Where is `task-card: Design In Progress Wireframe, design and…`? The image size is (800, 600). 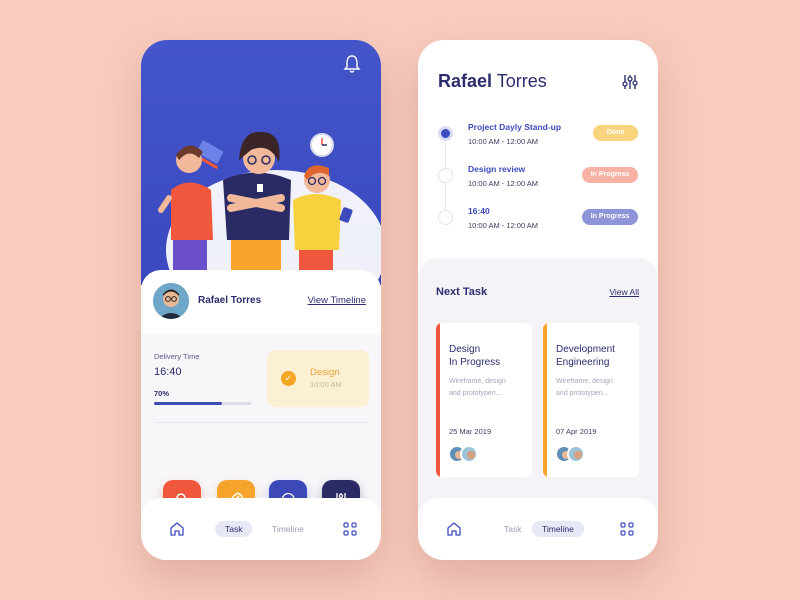
task-card: Design In Progress Wireframe, design and… is located at coordinates (484, 400).